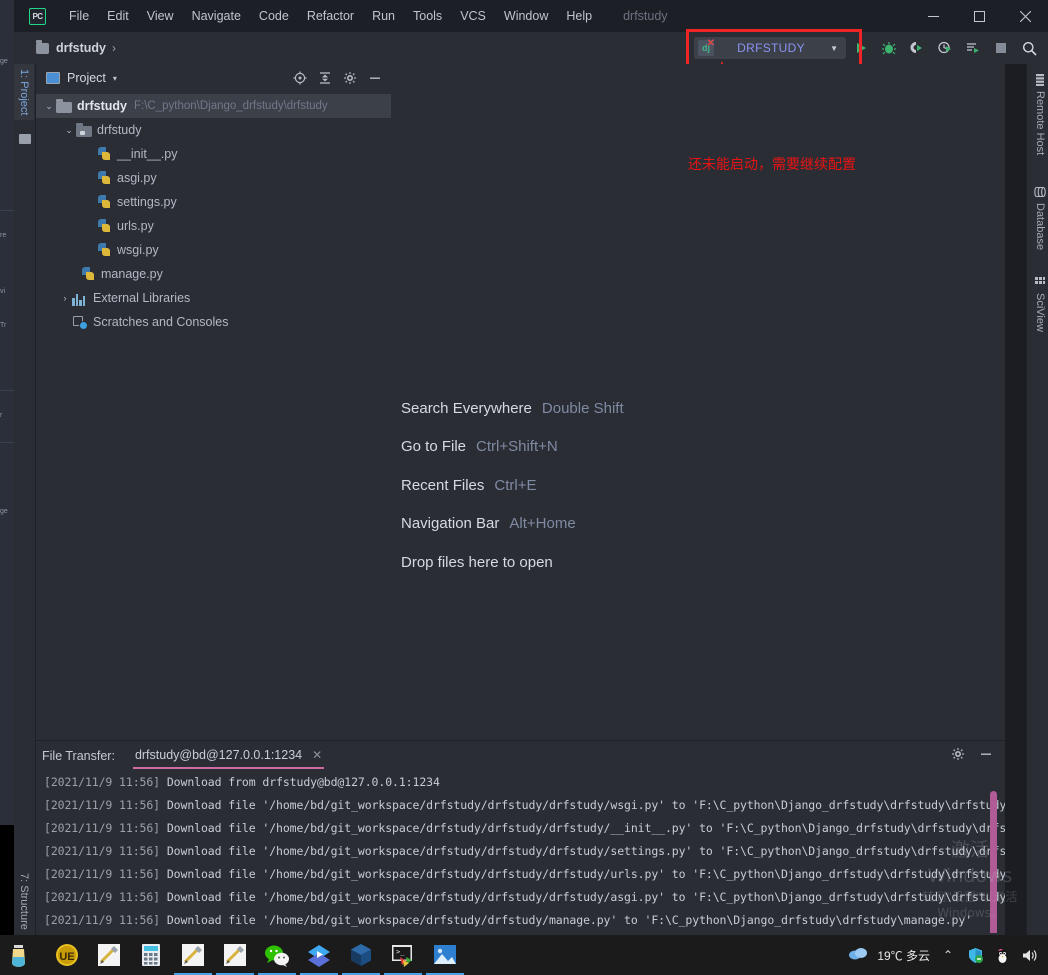 This screenshot has width=1048, height=975. I want to click on right-tool-strip: Remote Host Database SciView, so click(1037, 499).